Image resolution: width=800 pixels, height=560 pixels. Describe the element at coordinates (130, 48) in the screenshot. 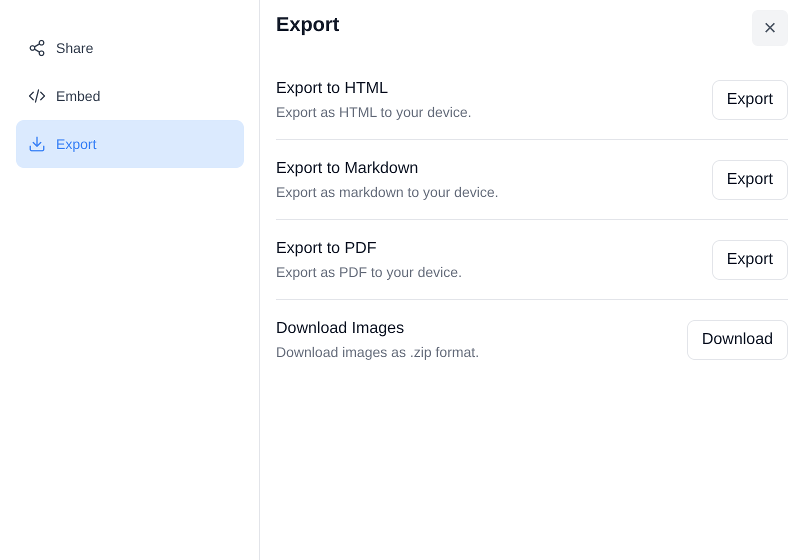

I see `sidebar-item: Share` at that location.